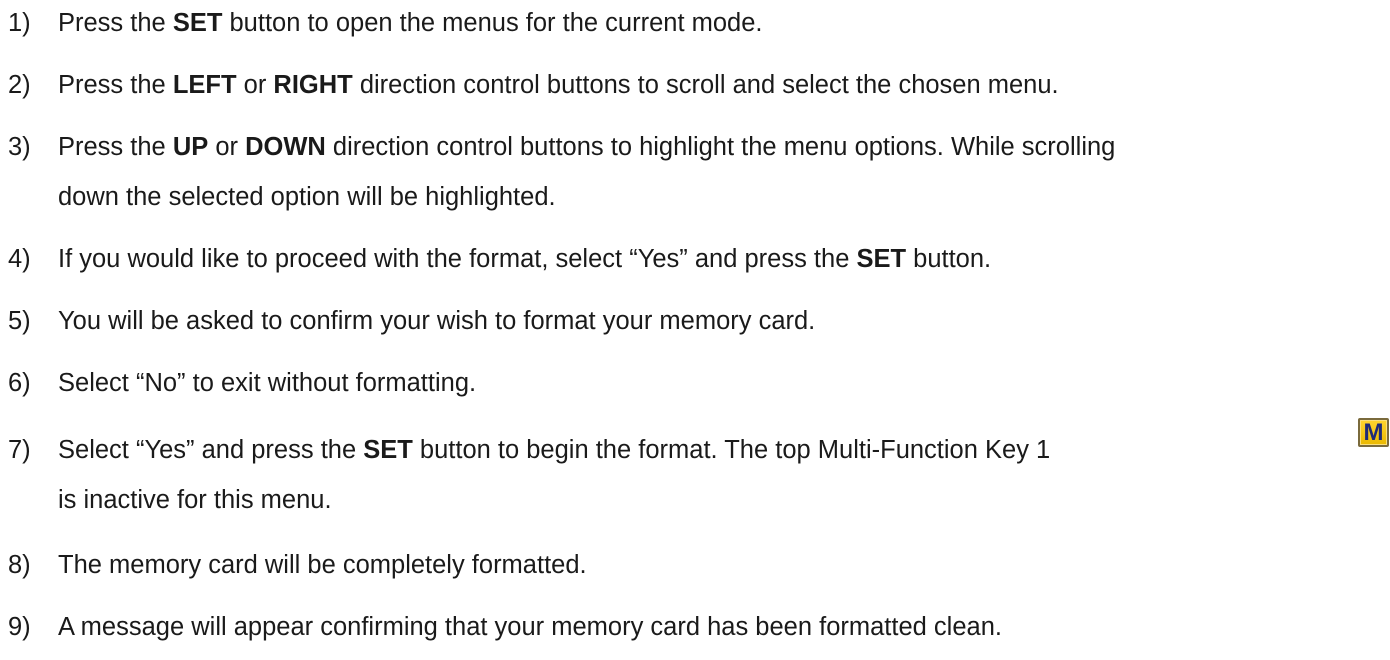 The height and width of the screenshot is (660, 1390). I want to click on step-number: 7), so click(19, 450).